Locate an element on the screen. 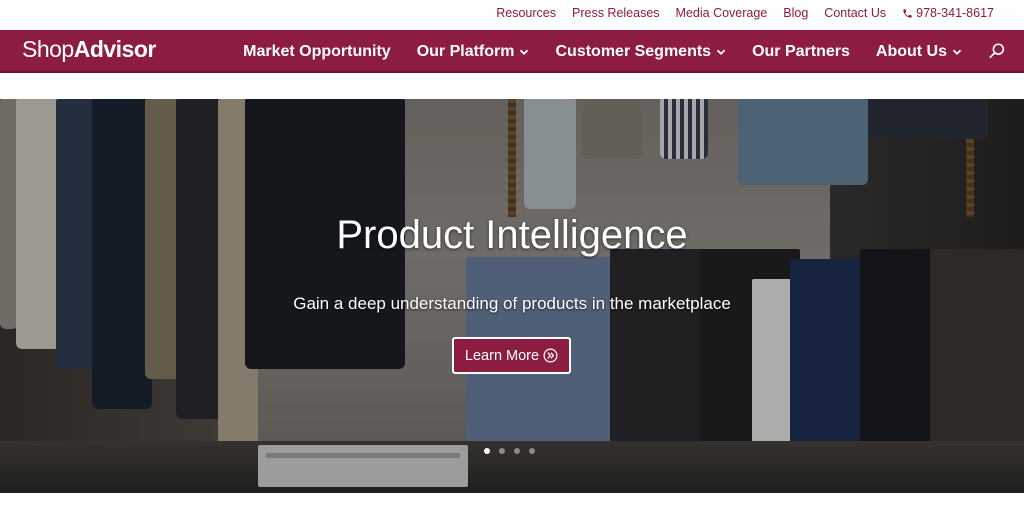 Image resolution: width=1024 pixels, height=520 pixels. media-coverage-link: Media Coverage is located at coordinates (722, 13).